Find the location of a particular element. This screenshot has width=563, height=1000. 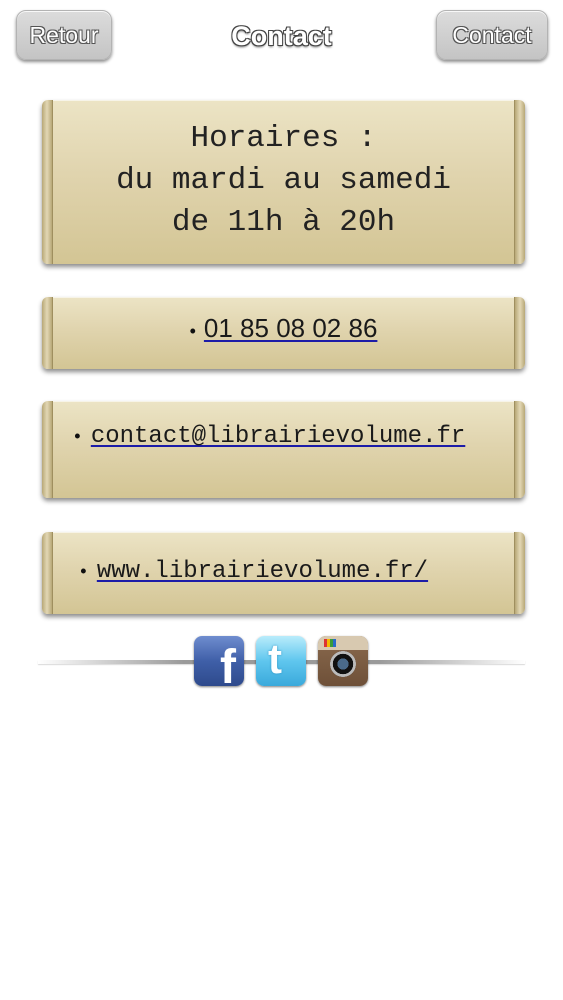

twitter-icon: t is located at coordinates (281, 661).